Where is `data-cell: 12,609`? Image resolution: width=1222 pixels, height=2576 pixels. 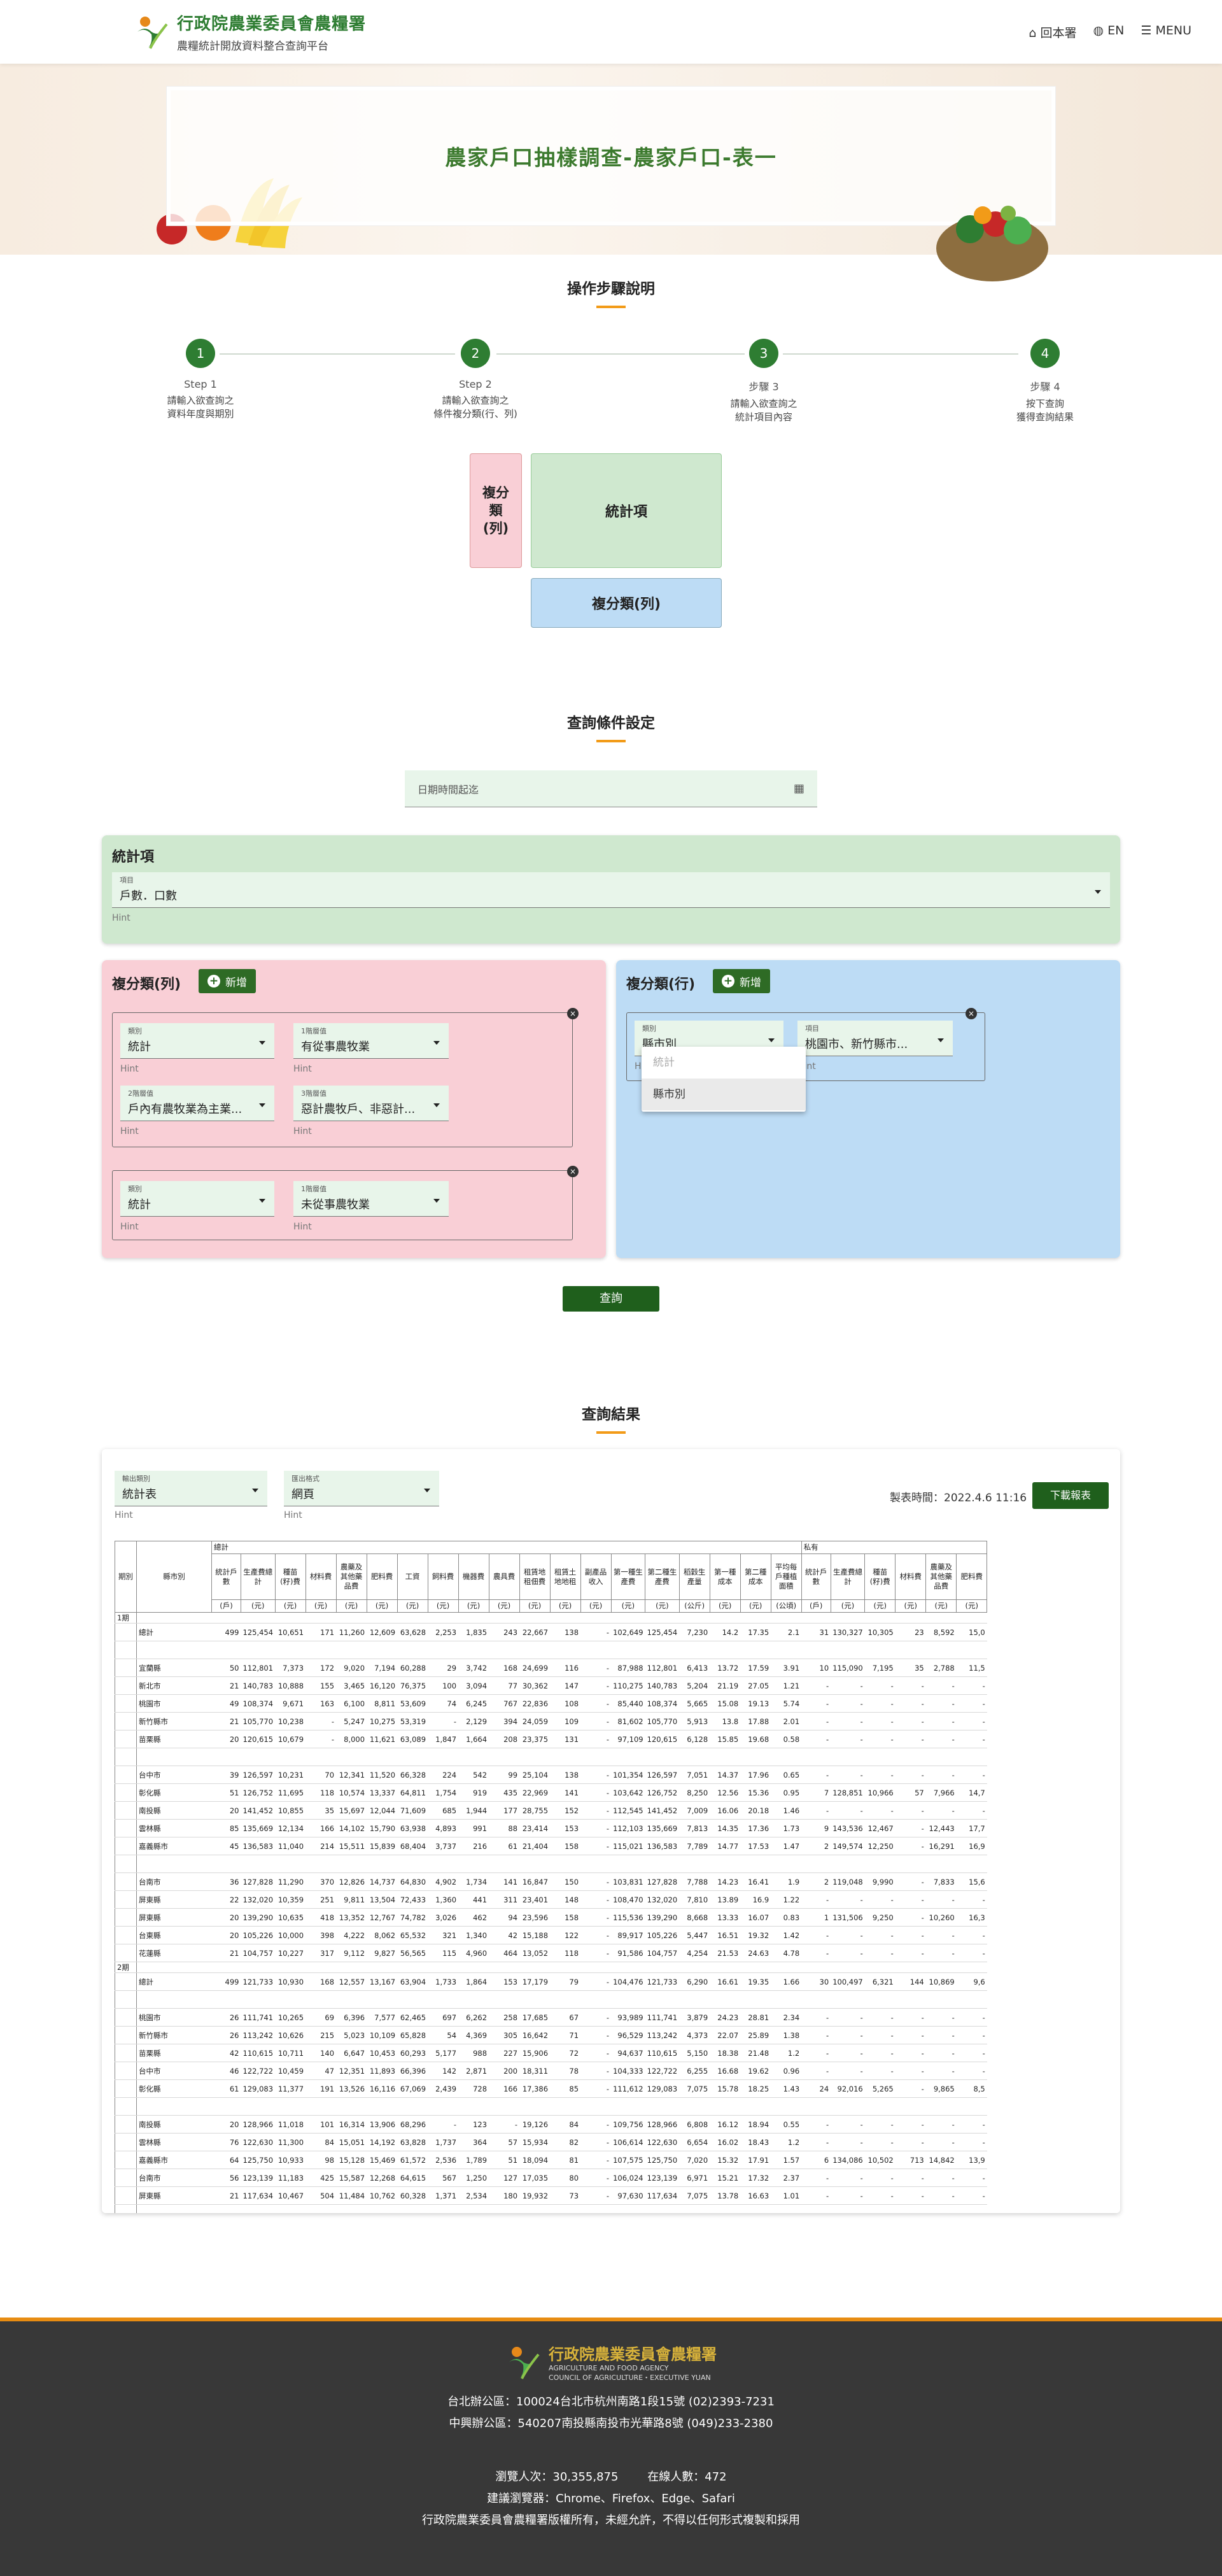 data-cell: 12,609 is located at coordinates (382, 1632).